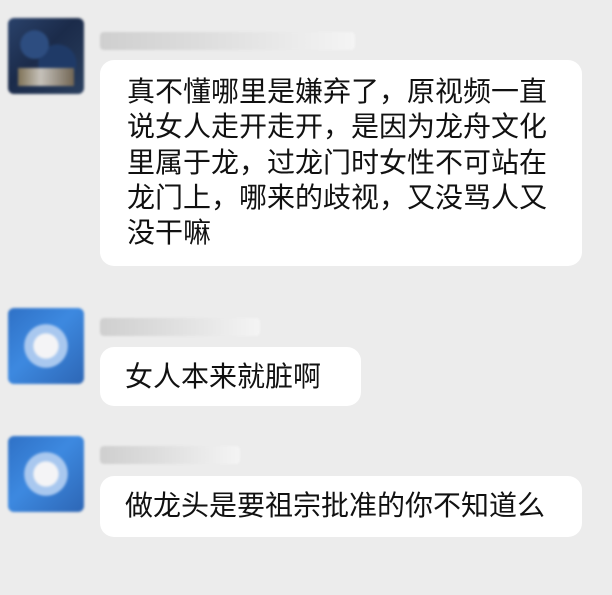 The width and height of the screenshot is (612, 595). Describe the element at coordinates (335, 505) in the screenshot. I see `message-text: 做龙头是要祖宗批准的你不知道么` at that location.